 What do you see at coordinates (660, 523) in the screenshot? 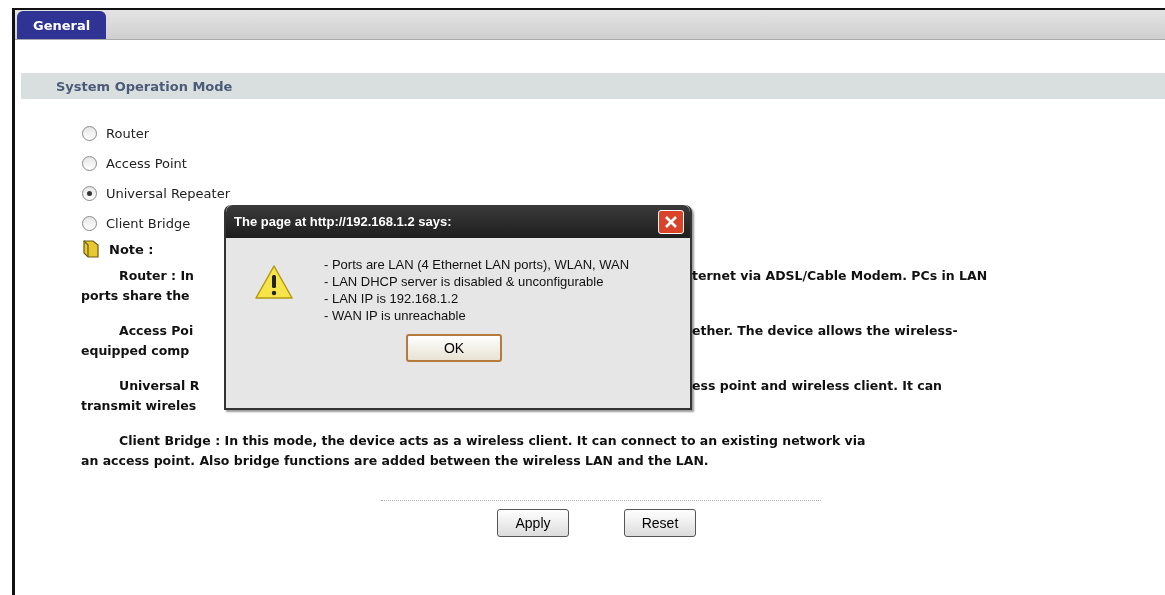
I see `reset-button: Reset` at bounding box center [660, 523].